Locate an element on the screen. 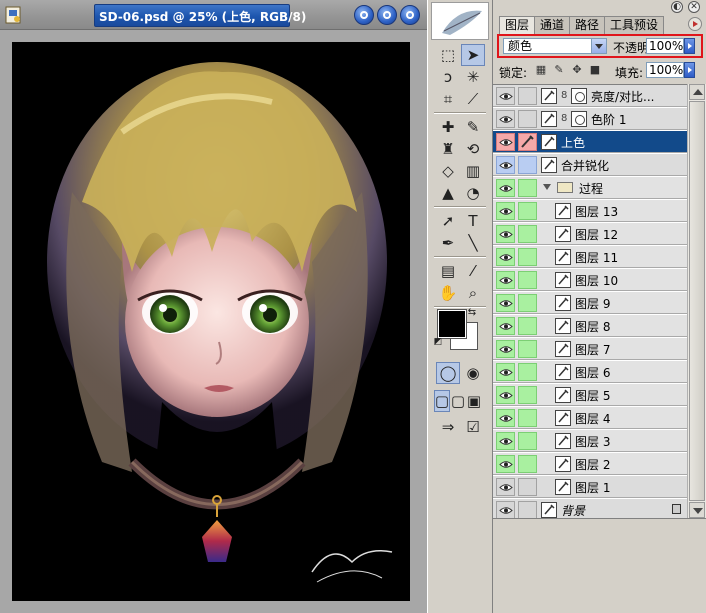 Image resolution: width=706 pixels, height=613 pixels. tab-tool-presets: 工具预设 is located at coordinates (634, 25).